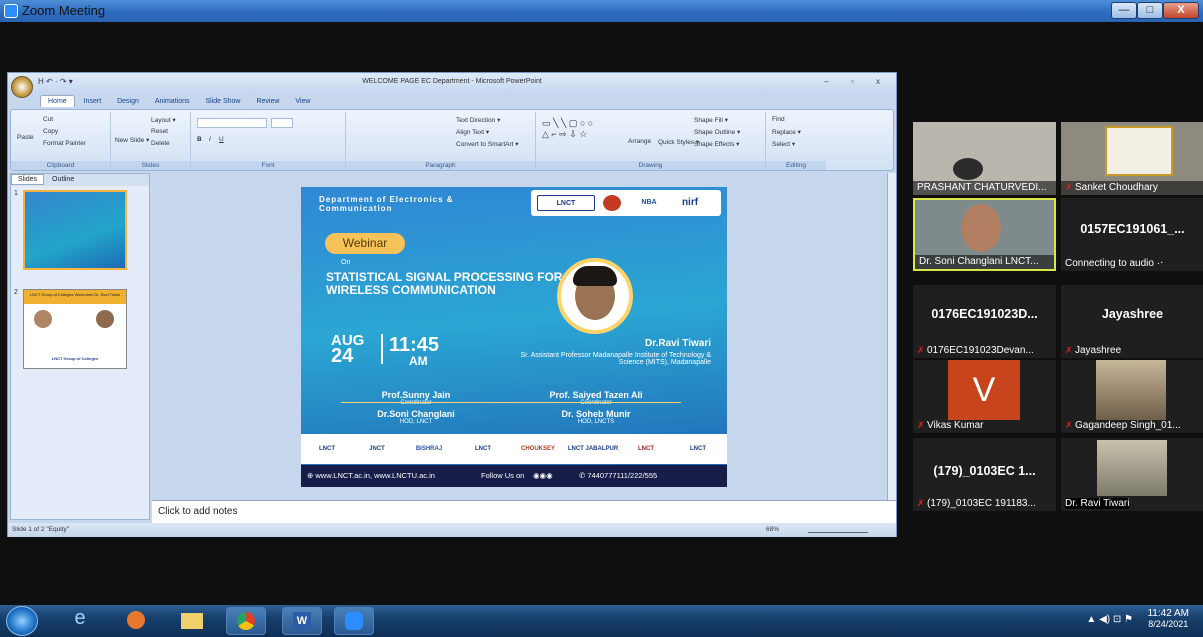 The image size is (1203, 637). I want to click on copy-button: Copy, so click(50, 131).